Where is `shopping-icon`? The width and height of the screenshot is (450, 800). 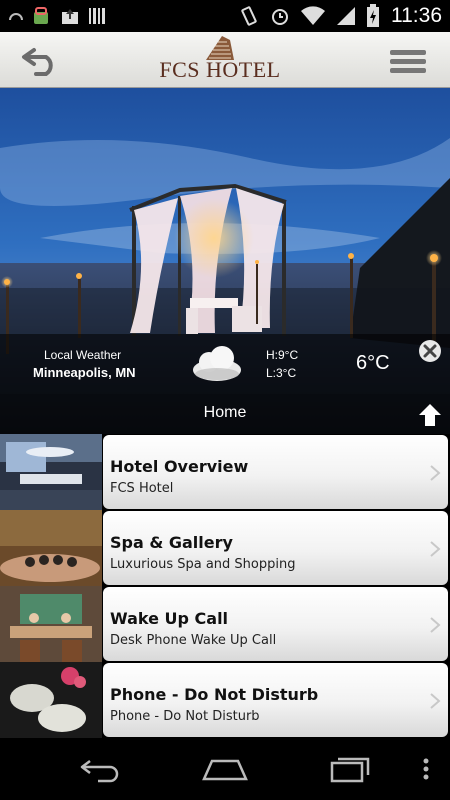
shopping-icon is located at coordinates (41, 15).